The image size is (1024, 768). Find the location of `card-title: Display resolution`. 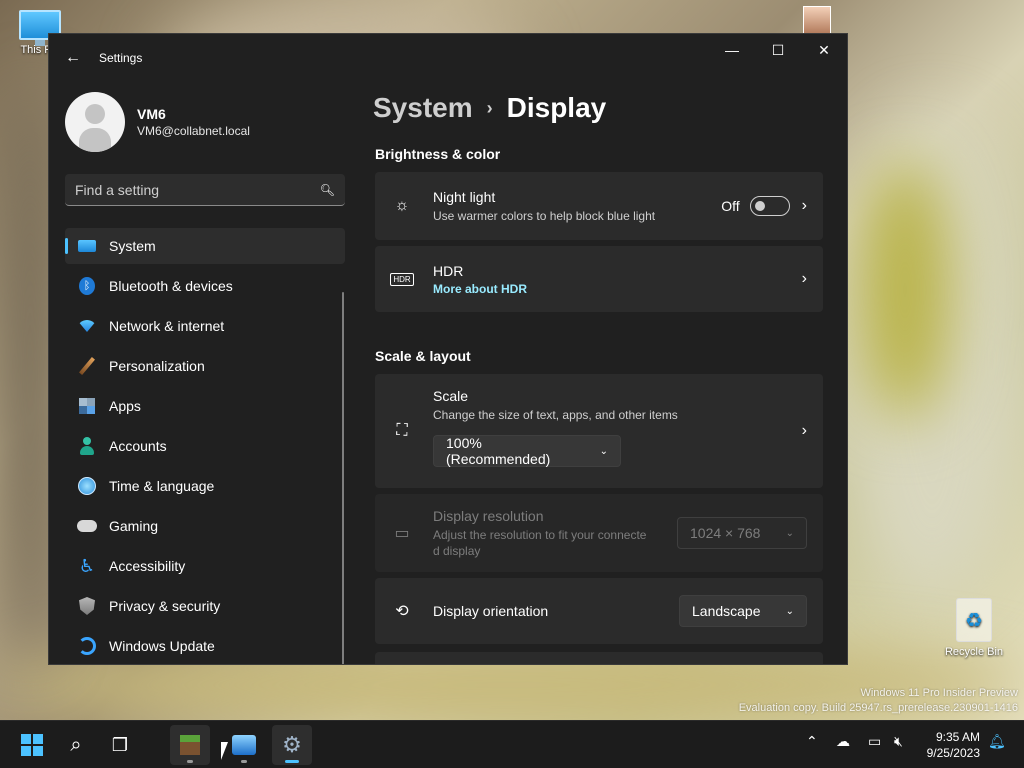

card-title: Display resolution is located at coordinates (488, 515).